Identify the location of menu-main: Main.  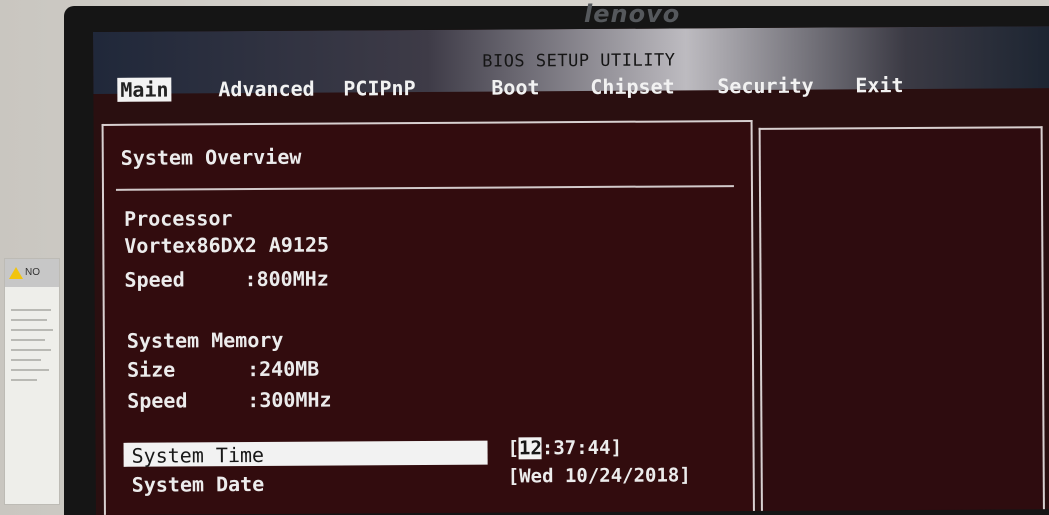
(144, 89).